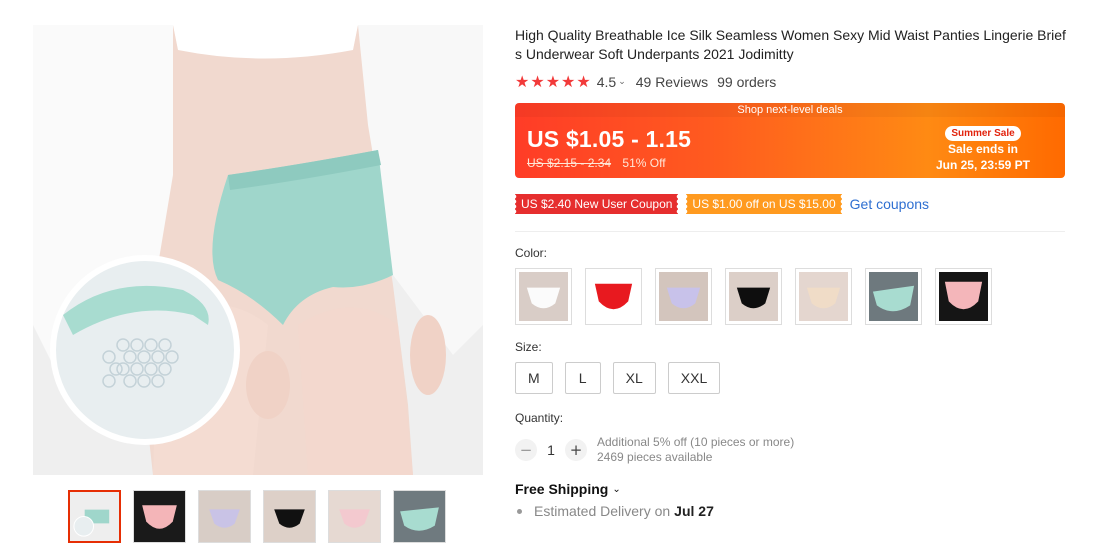 The height and width of the screenshot is (544, 1094). I want to click on color-label: Color:, so click(531, 253).